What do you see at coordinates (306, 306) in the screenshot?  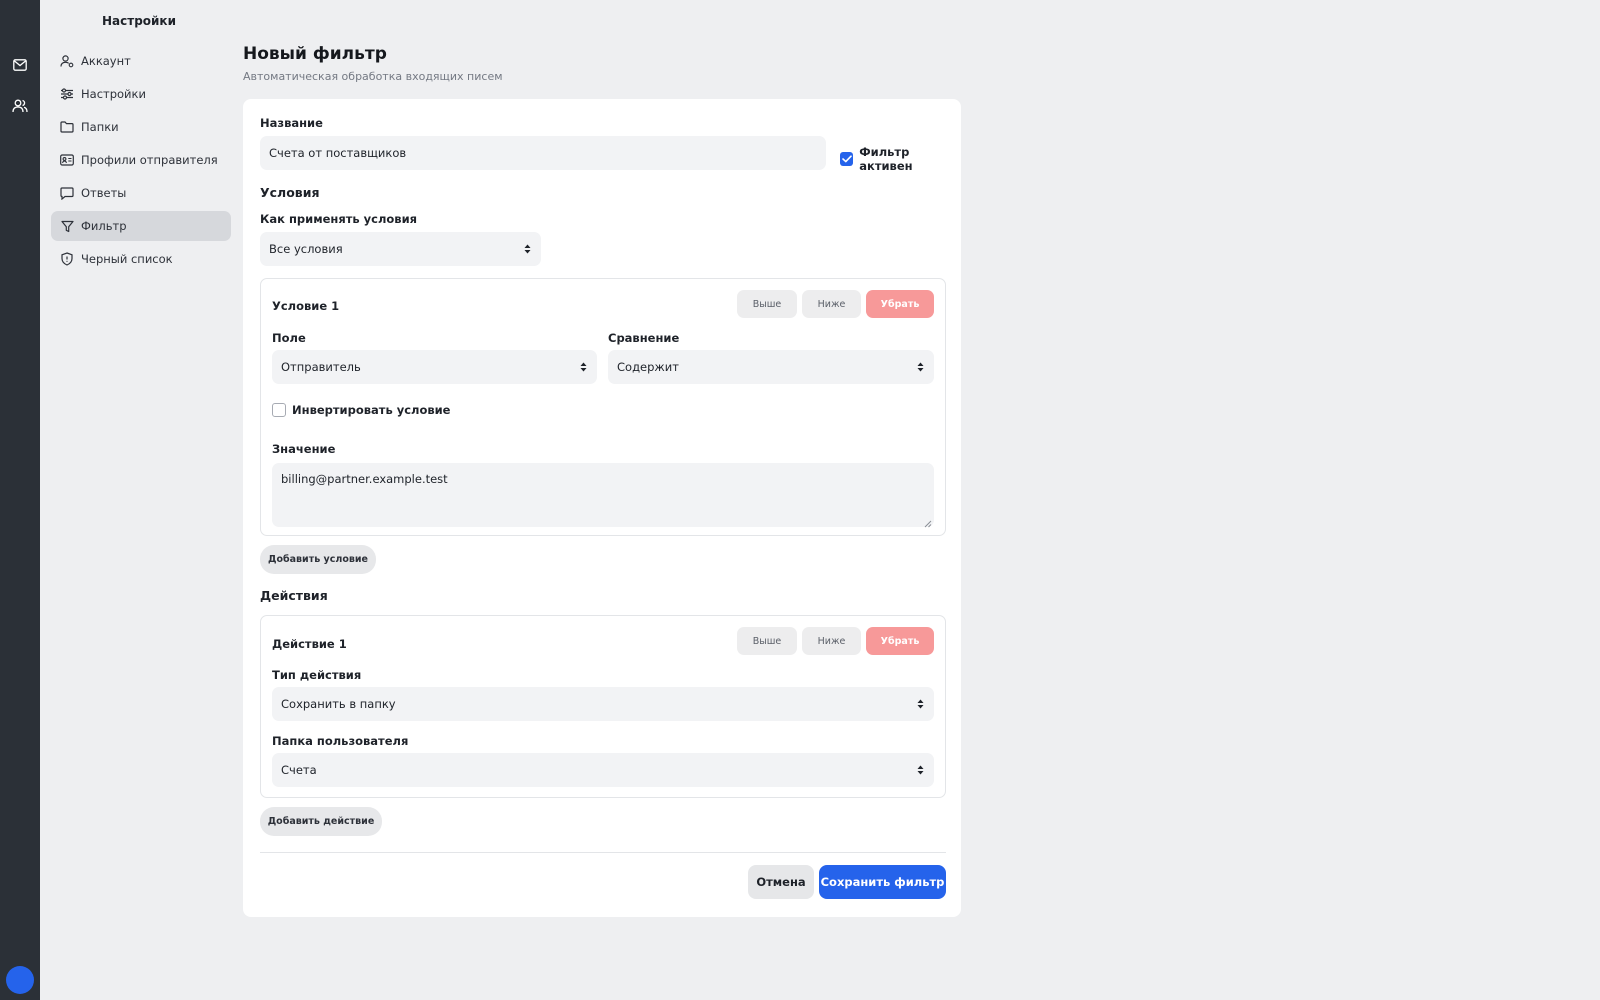 I see `condition-title: Условие 1` at bounding box center [306, 306].